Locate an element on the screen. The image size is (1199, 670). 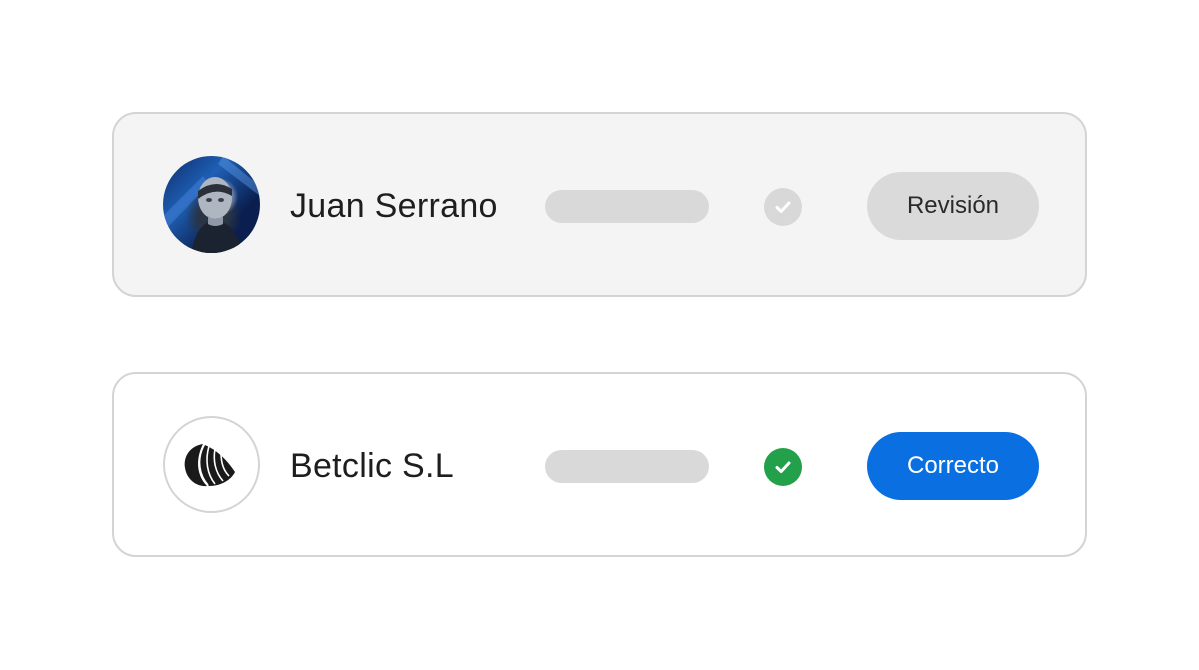
review-button: Revisión is located at coordinates (953, 206).